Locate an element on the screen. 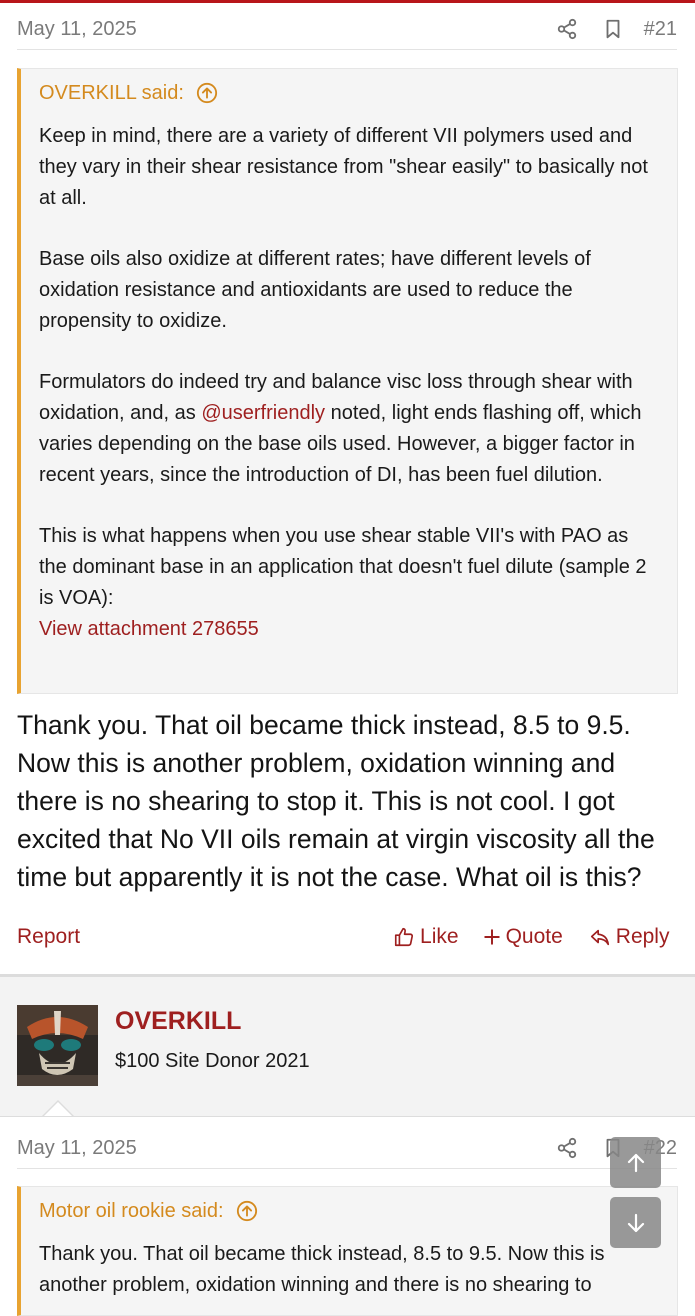 This screenshot has height=1316, width=695. arrow-up-icon is located at coordinates (635, 1162).